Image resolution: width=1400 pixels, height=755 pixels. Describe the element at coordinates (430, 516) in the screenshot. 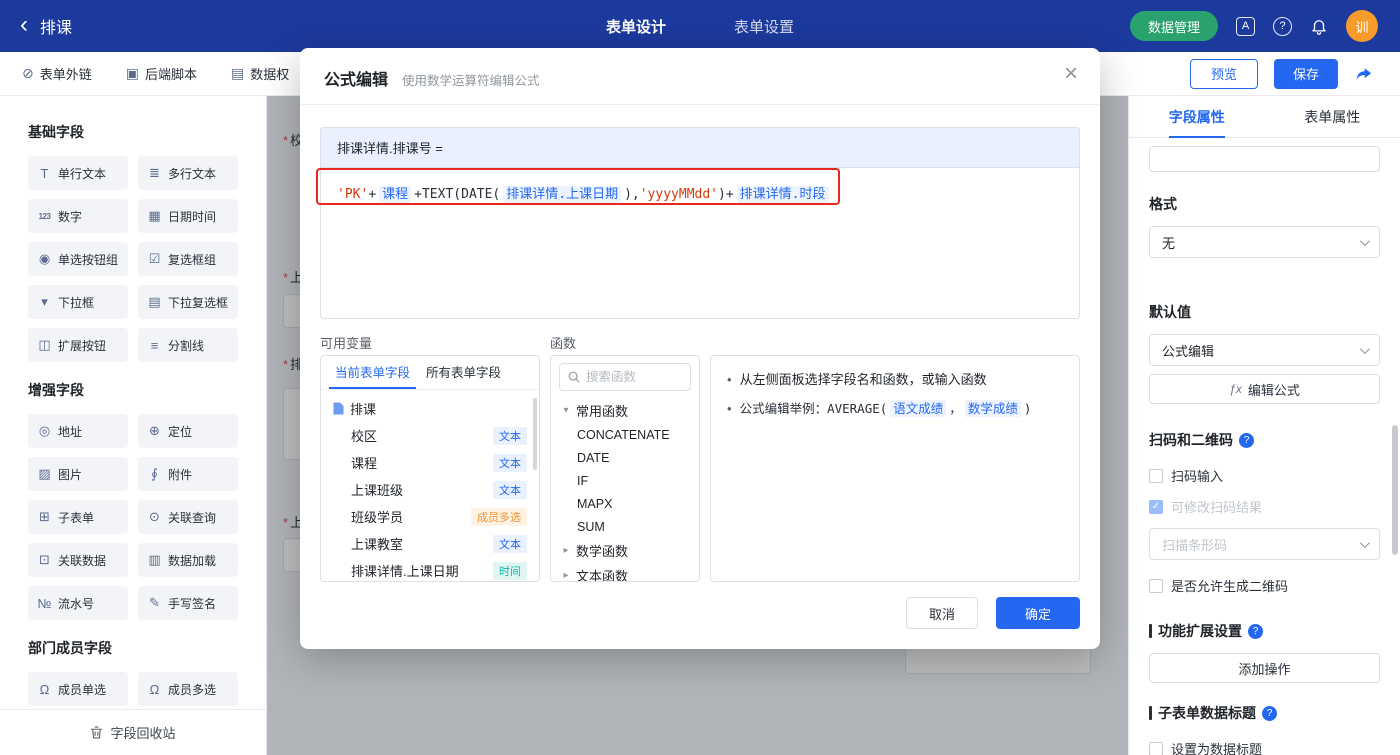

I see `variable-item: 班级学员 成员多选` at that location.